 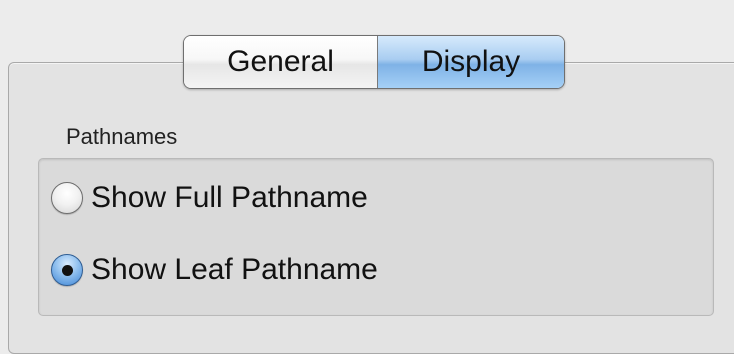 I want to click on tab-general: General, so click(x=281, y=62).